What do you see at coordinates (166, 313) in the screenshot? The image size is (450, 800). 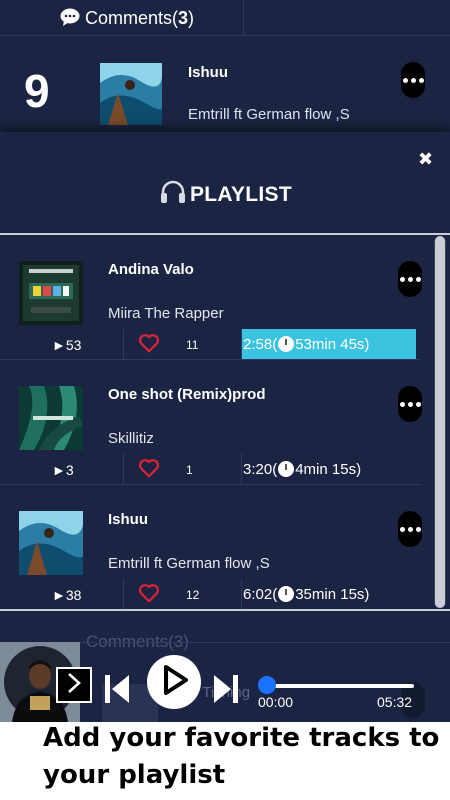 I see `track-artist: Miira The Rapper` at bounding box center [166, 313].